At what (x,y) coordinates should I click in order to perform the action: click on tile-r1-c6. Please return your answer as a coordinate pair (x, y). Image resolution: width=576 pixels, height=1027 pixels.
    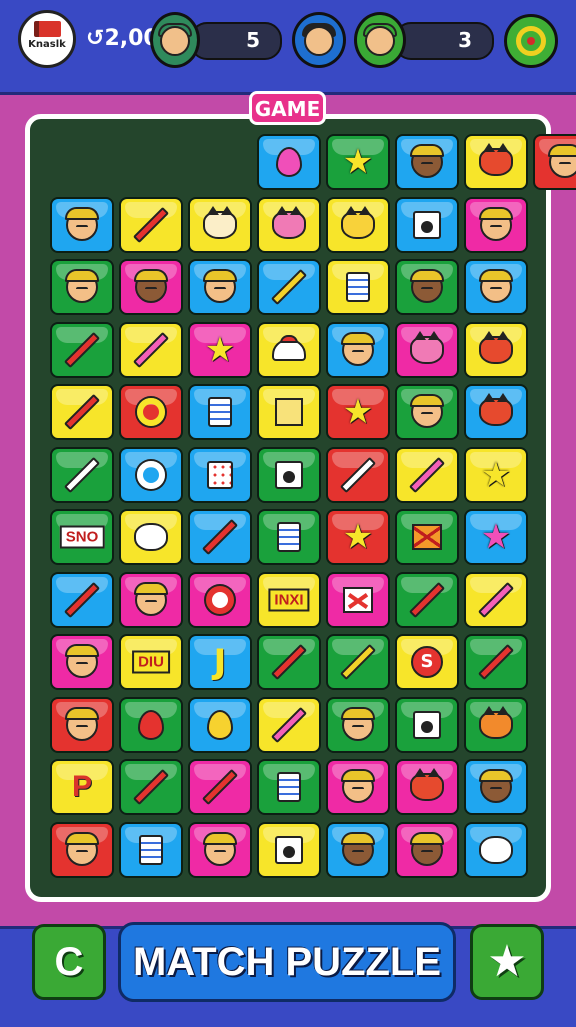
    Looking at the image, I should click on (496, 224).